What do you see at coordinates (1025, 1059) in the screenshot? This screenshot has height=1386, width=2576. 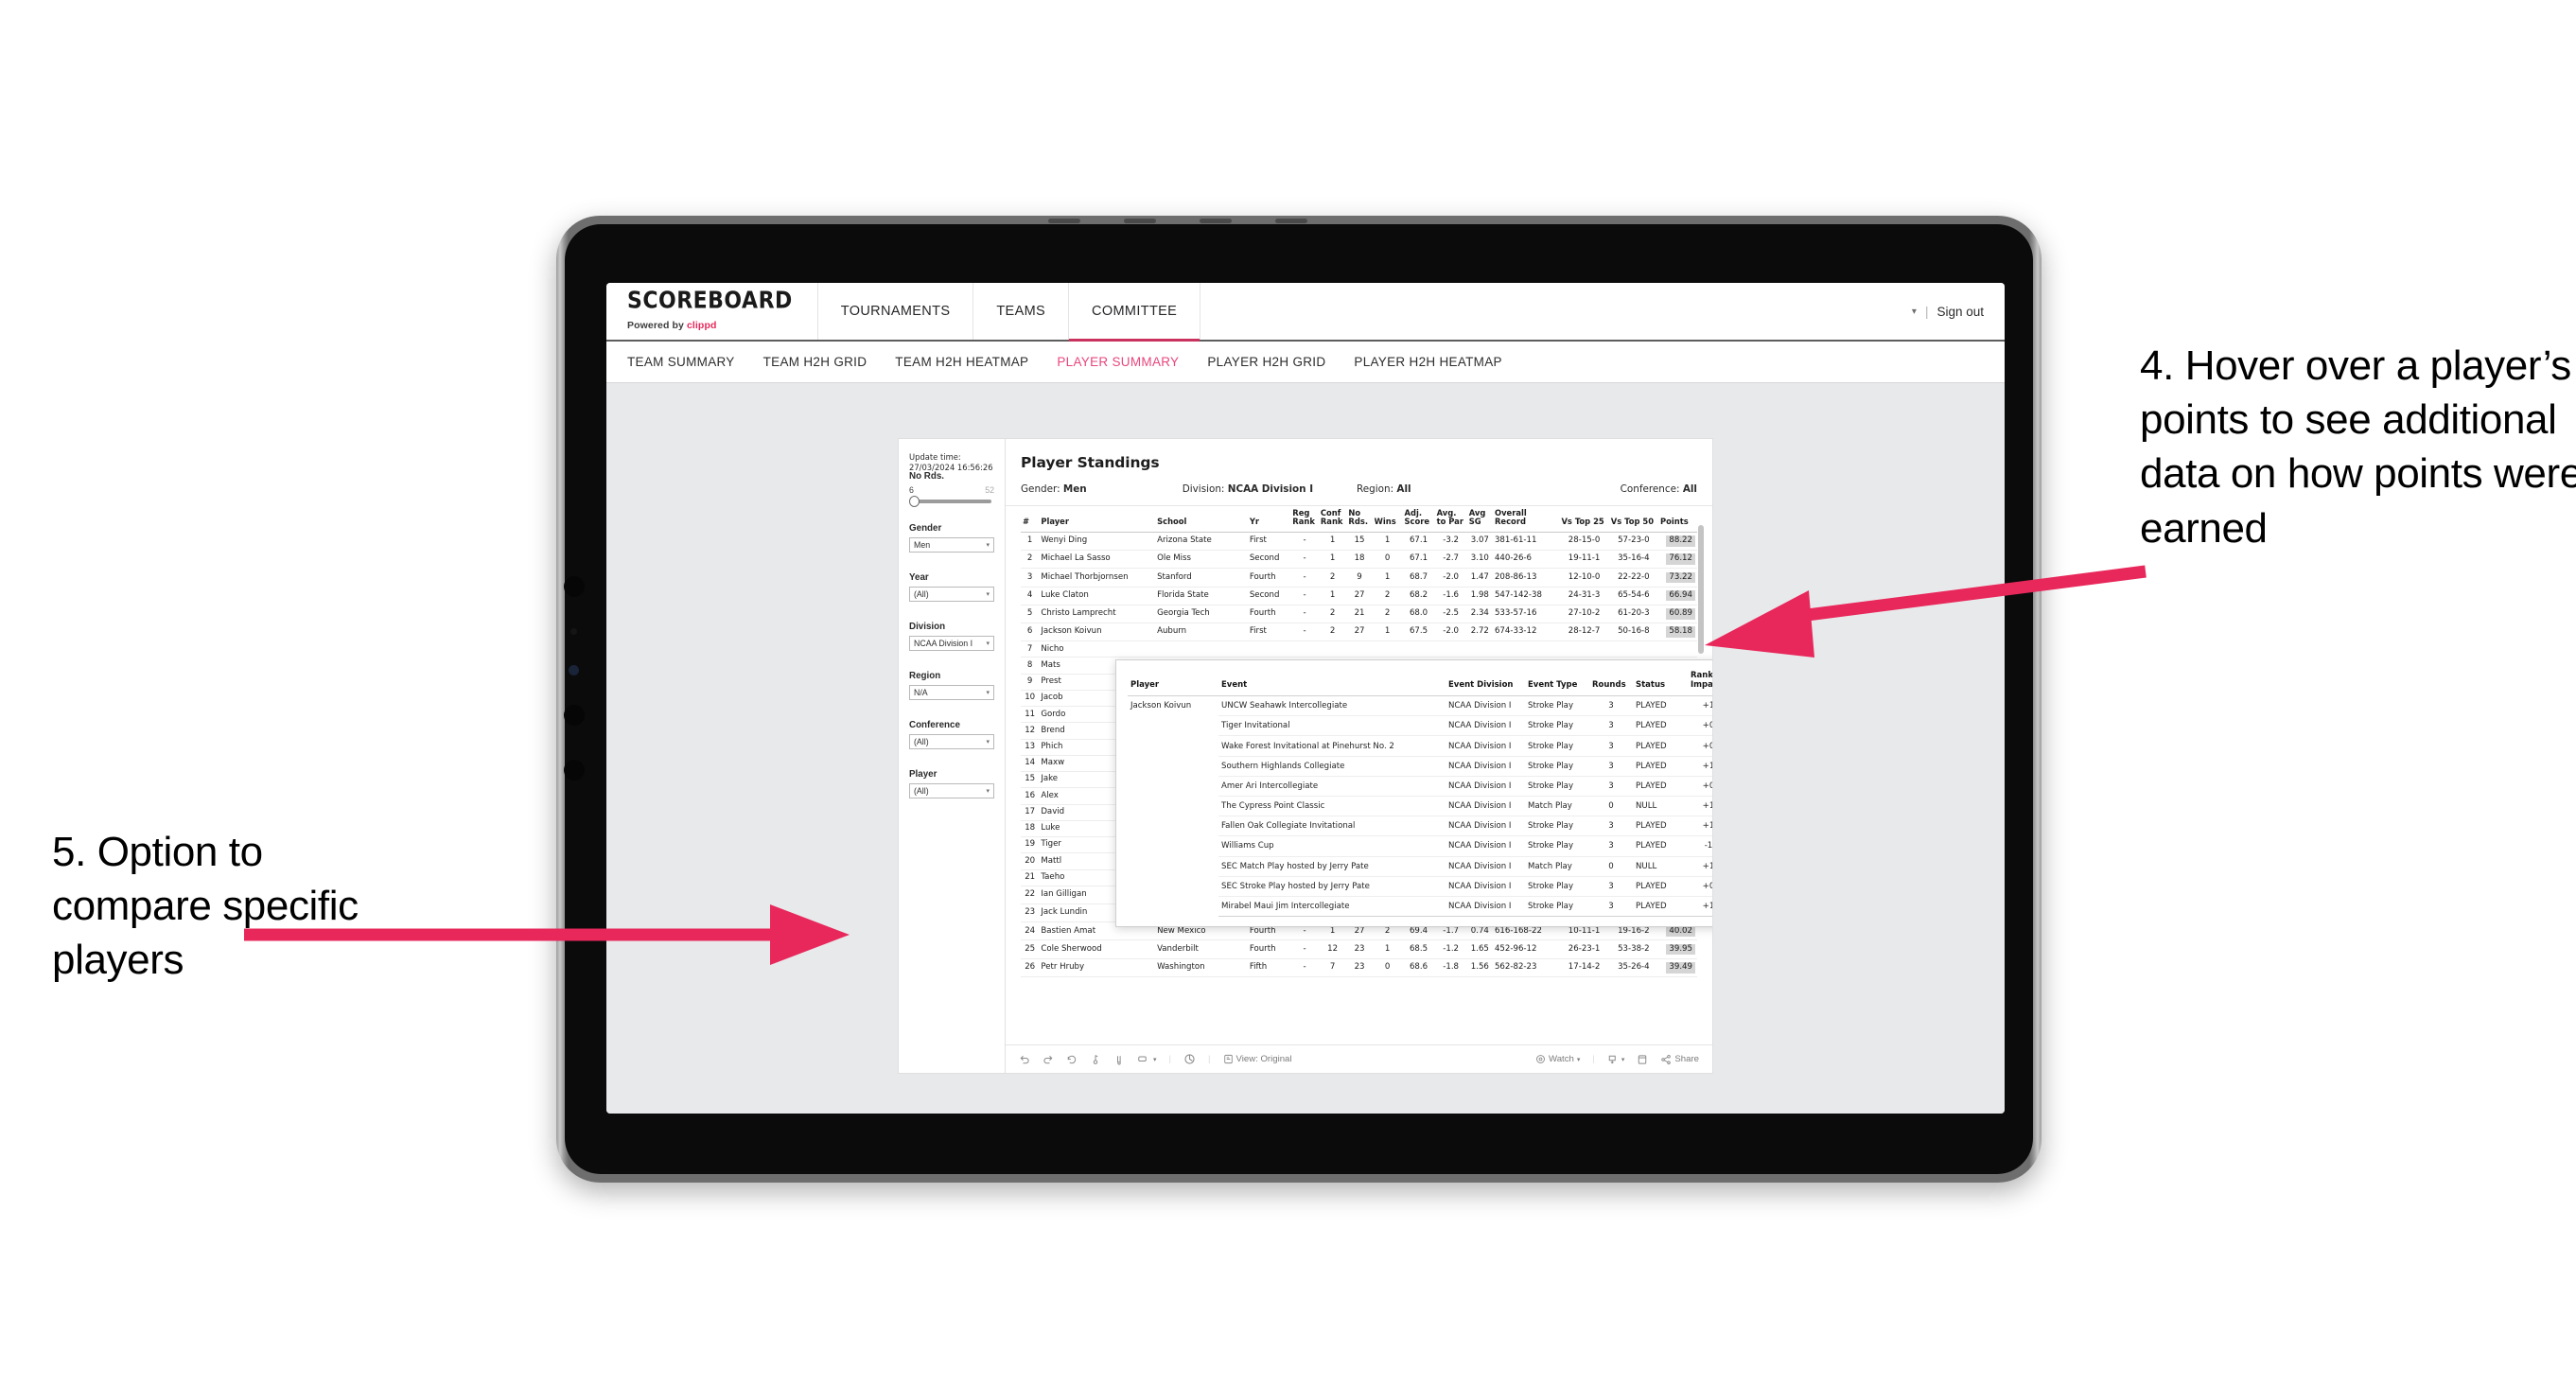 I see `undo-icon` at bounding box center [1025, 1059].